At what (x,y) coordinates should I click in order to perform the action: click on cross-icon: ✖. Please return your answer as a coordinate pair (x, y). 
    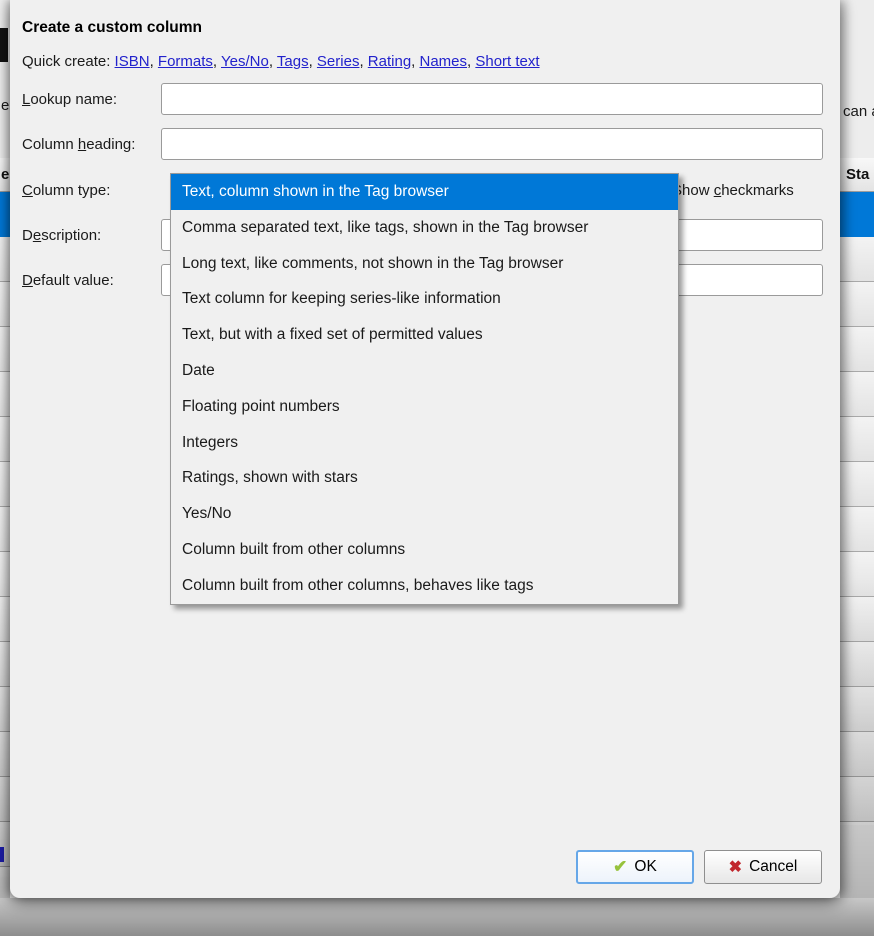
    Looking at the image, I should click on (735, 867).